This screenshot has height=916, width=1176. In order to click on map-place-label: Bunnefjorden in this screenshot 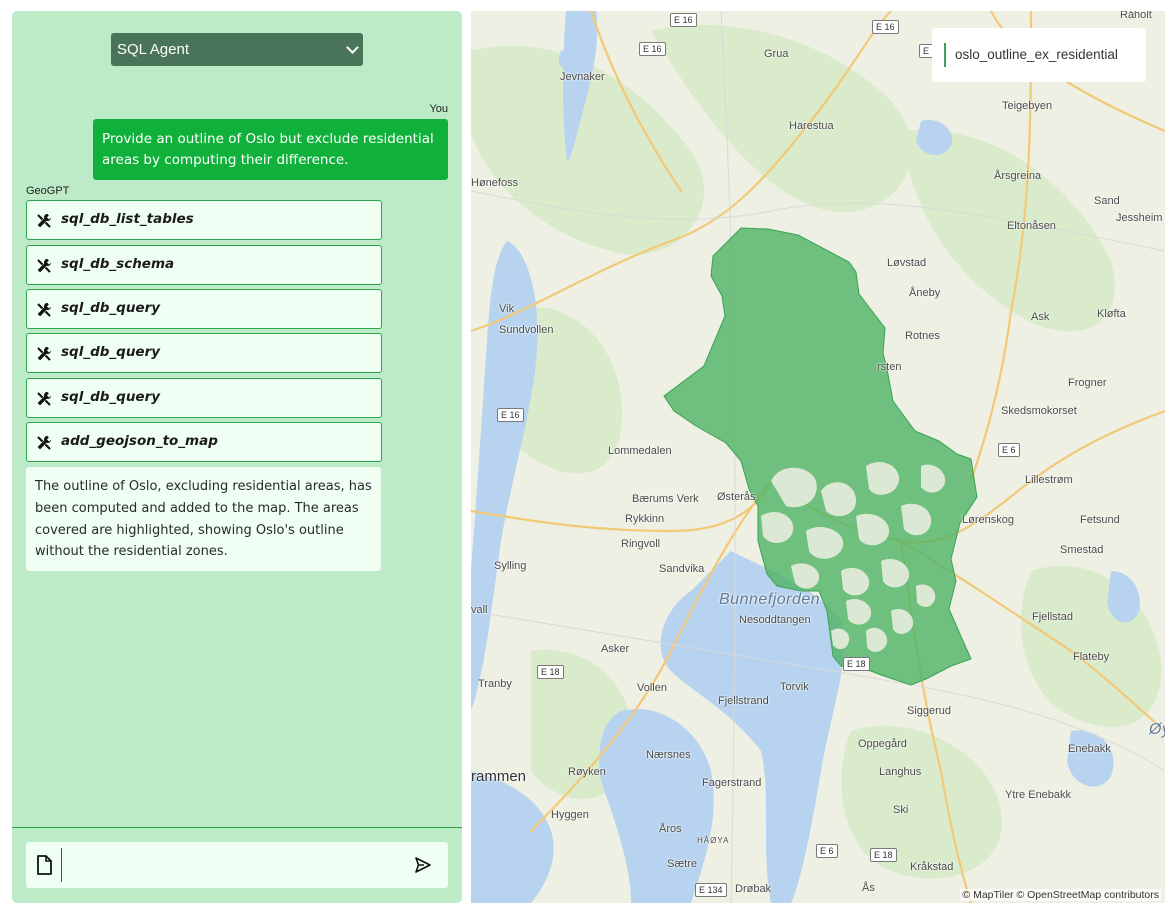, I will do `click(770, 599)`.